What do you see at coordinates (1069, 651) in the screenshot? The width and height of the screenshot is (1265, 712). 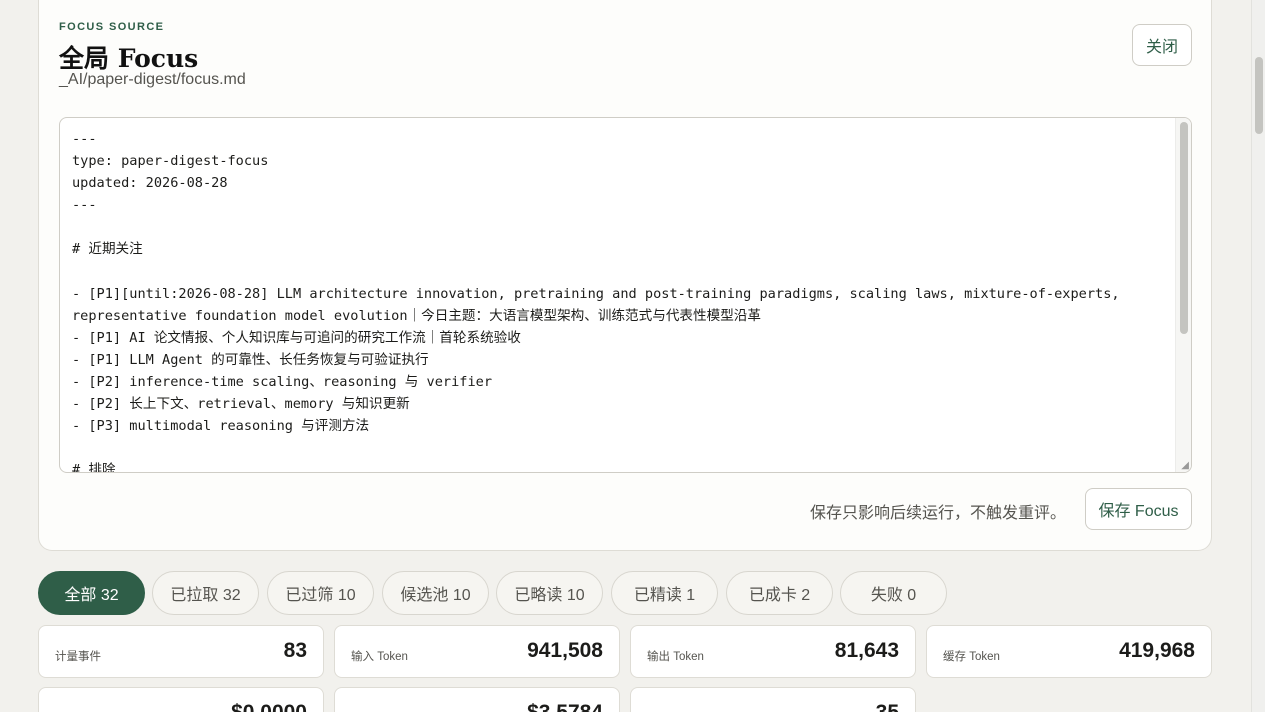 I see `stat-card-cache-tokens: 缓存 Token 419,968` at bounding box center [1069, 651].